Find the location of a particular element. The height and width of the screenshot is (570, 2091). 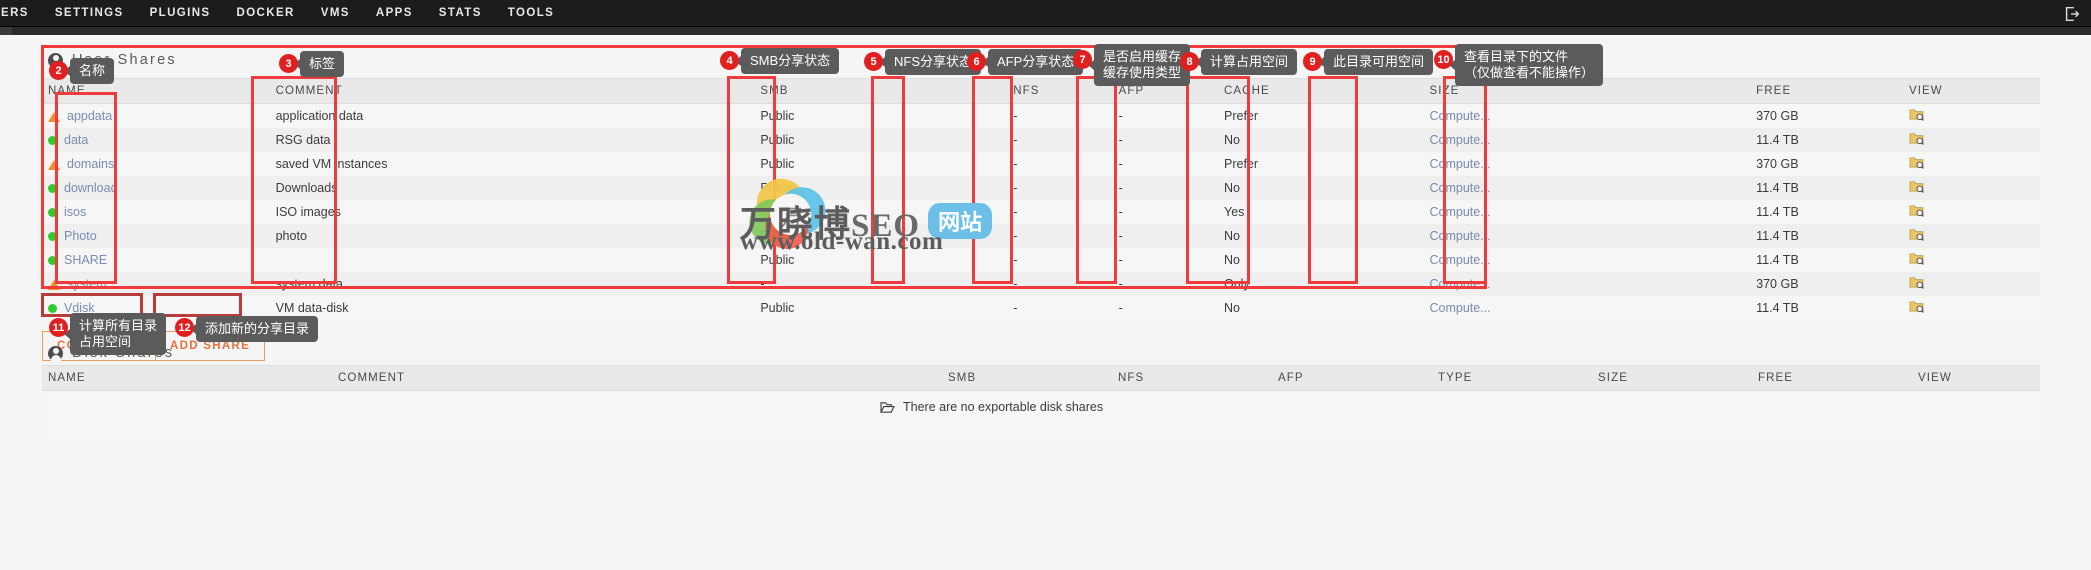

table-row: system system data - - - Only Compute... 370 GB is located at coordinates (1041, 284).